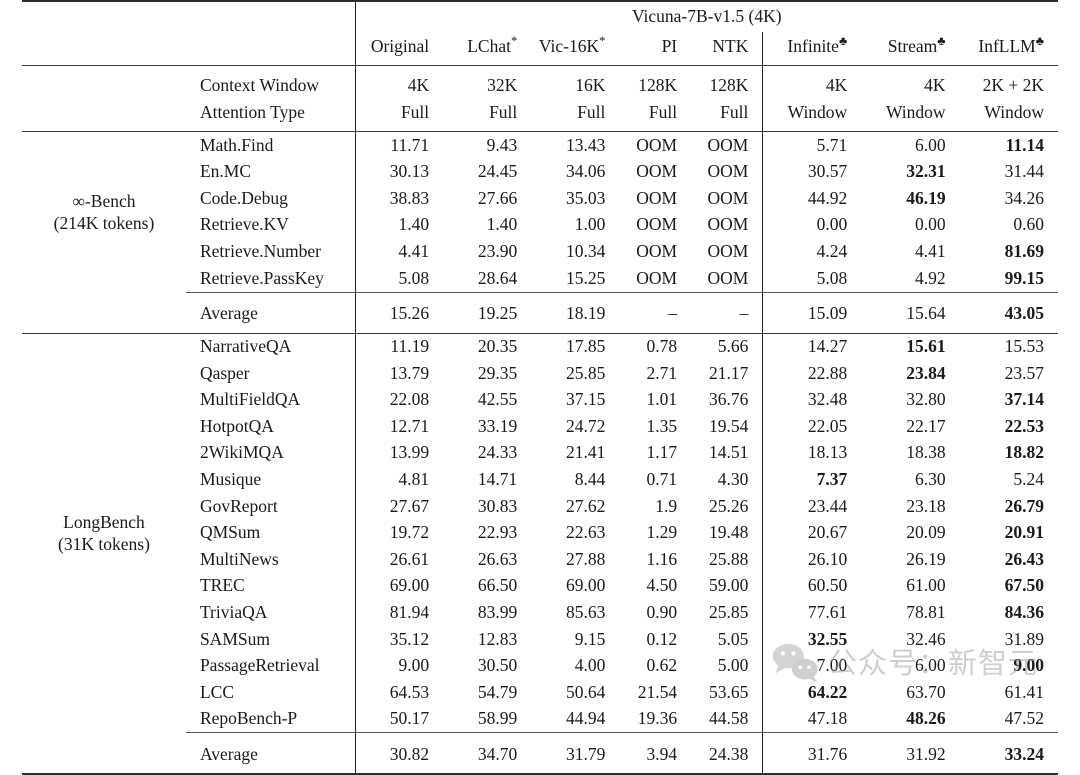 This screenshot has height=775, width=1080. What do you see at coordinates (662, 399) in the screenshot?
I see `cell-value: 1.01` at bounding box center [662, 399].